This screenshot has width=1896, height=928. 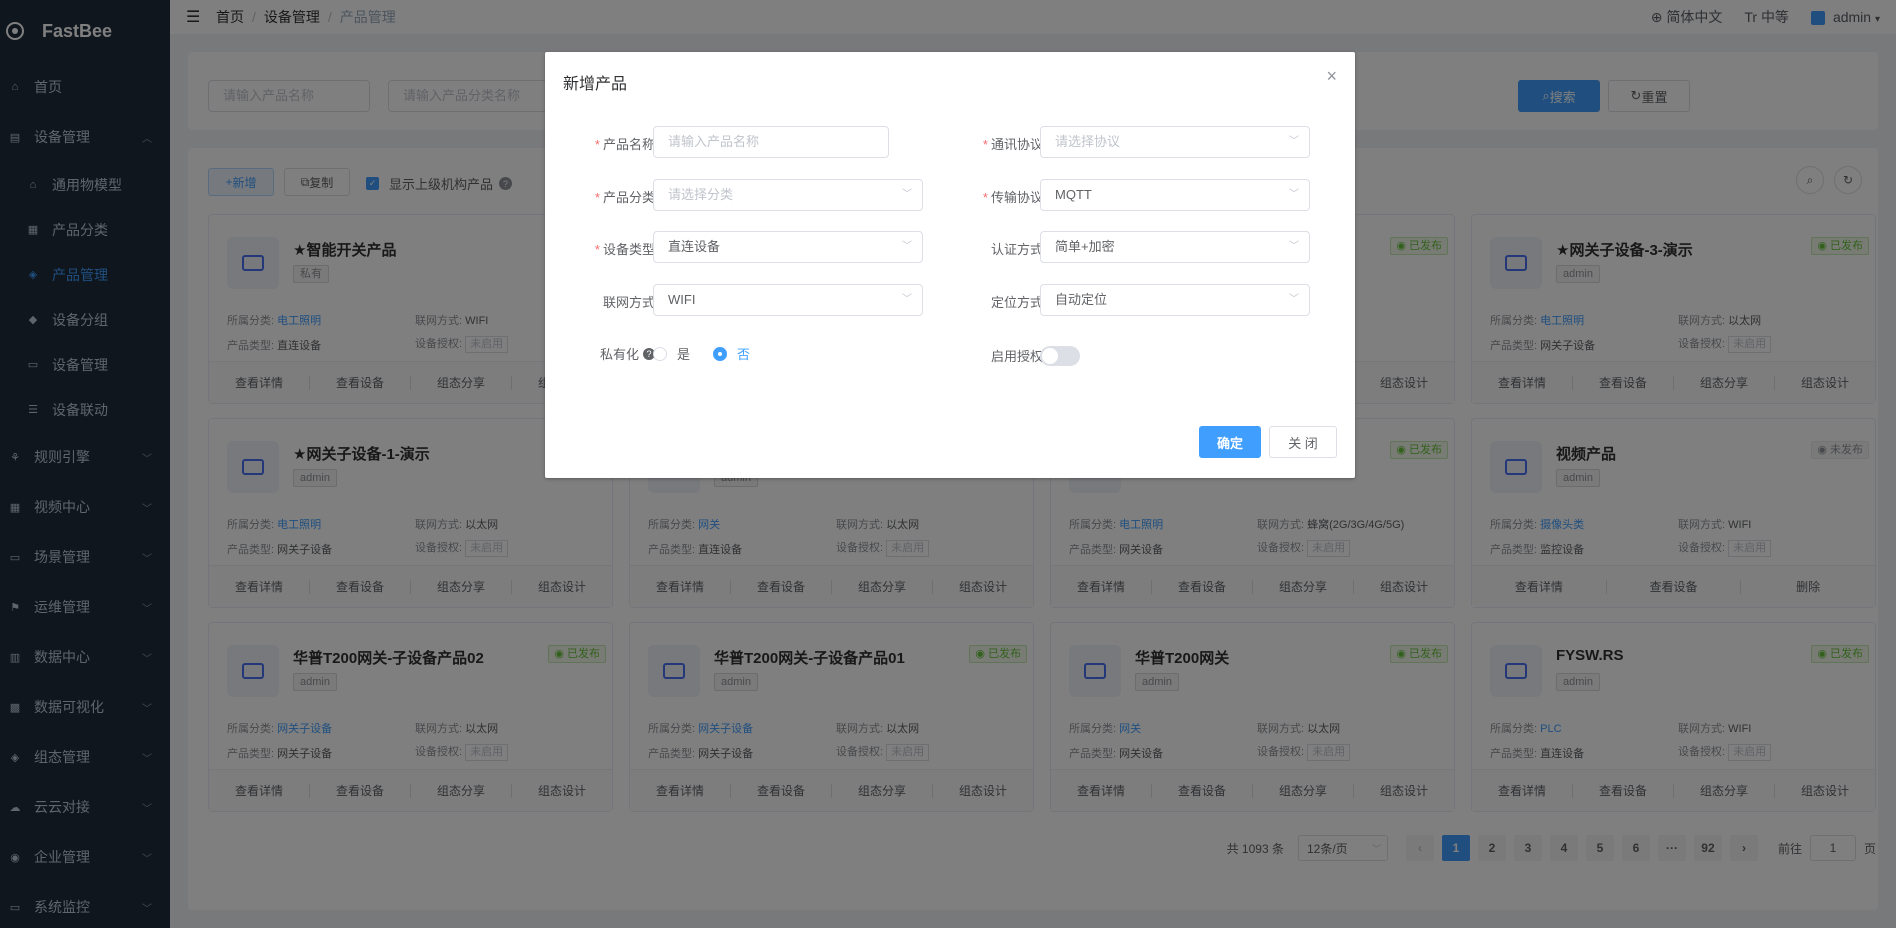 I want to click on device-type-value: 直连设备, so click(x=694, y=246).